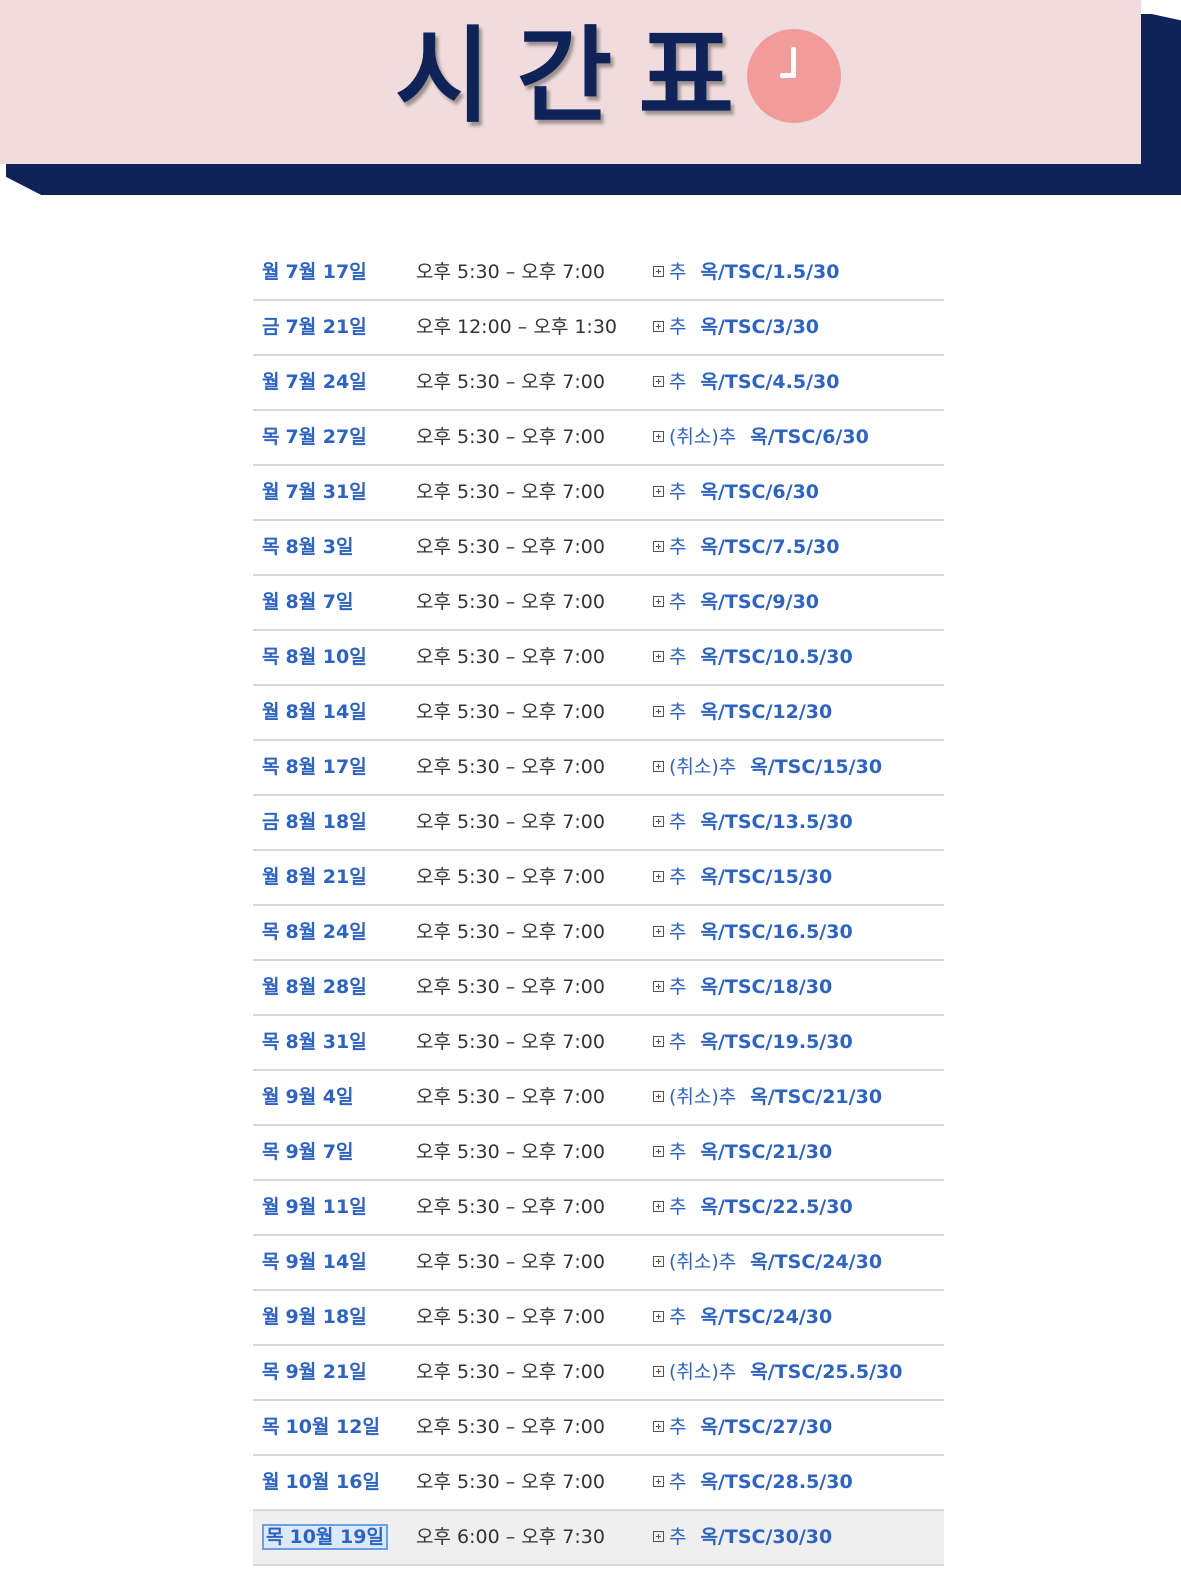  I want to click on schedule-row: 월 10월 16일 오후 5:30 – 오후 7:00 추 옥/TSC/28.5/30, so click(598, 1483).